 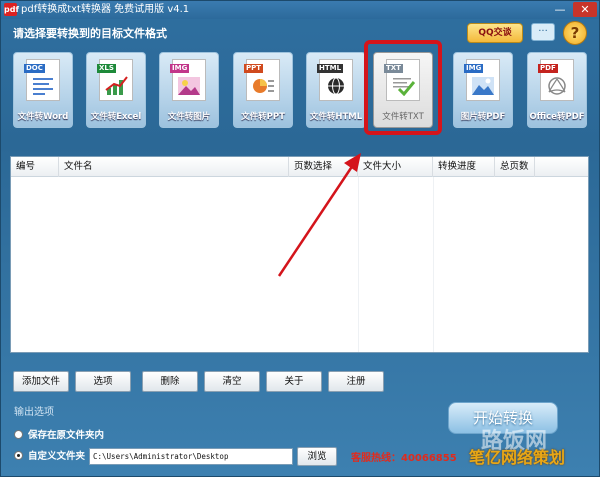 What do you see at coordinates (404, 458) in the screenshot?
I see `service-hotline: 客服热线：40066855` at bounding box center [404, 458].